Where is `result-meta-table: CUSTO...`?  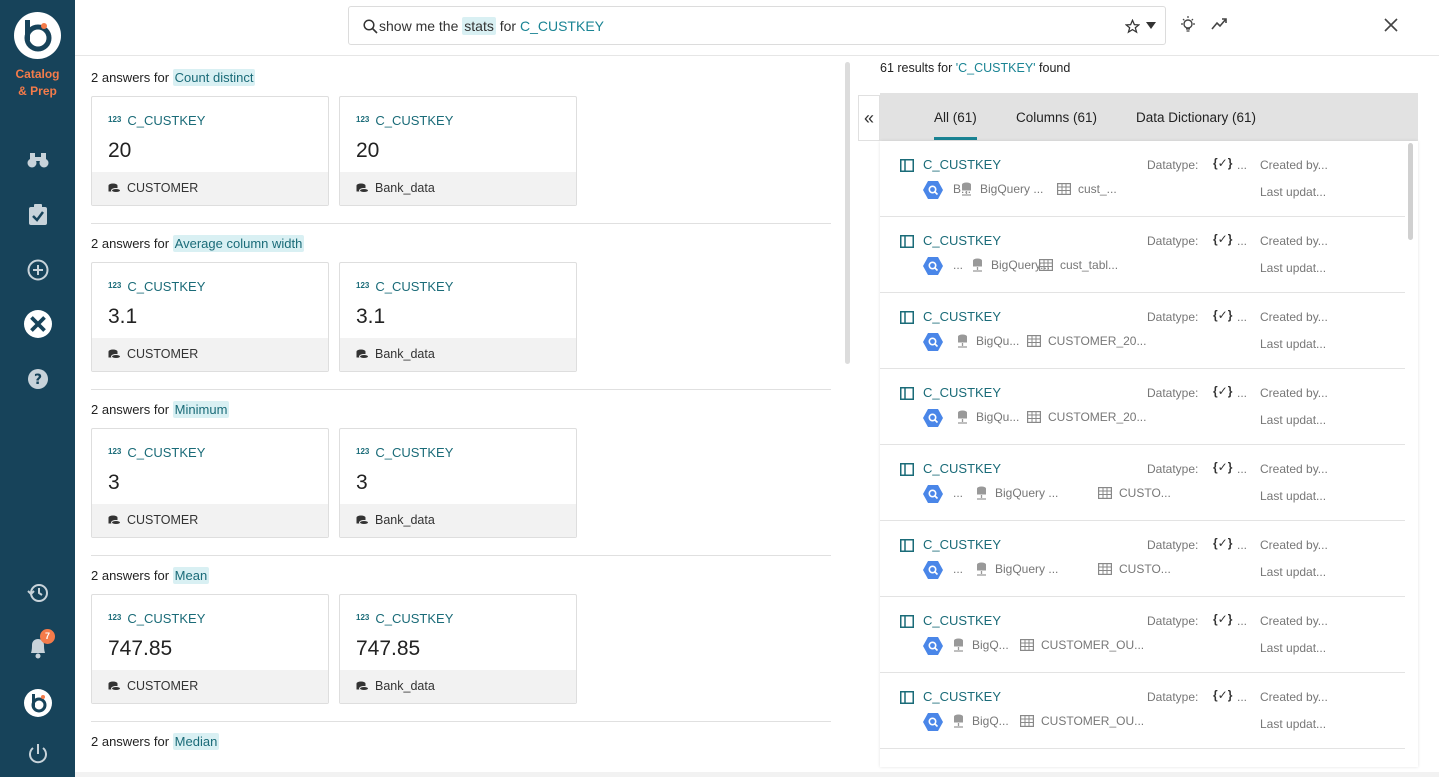
result-meta-table: CUSTO... is located at coordinates (1145, 493).